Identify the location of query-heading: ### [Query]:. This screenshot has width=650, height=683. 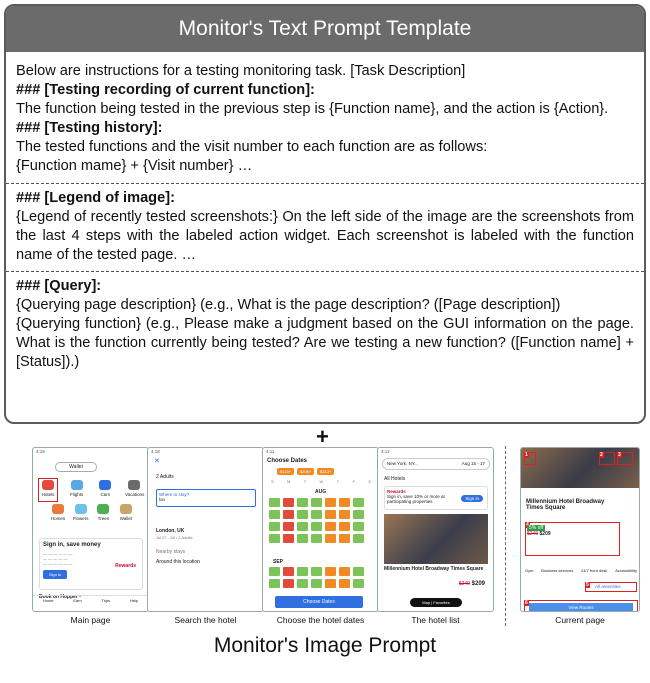
(59, 286).